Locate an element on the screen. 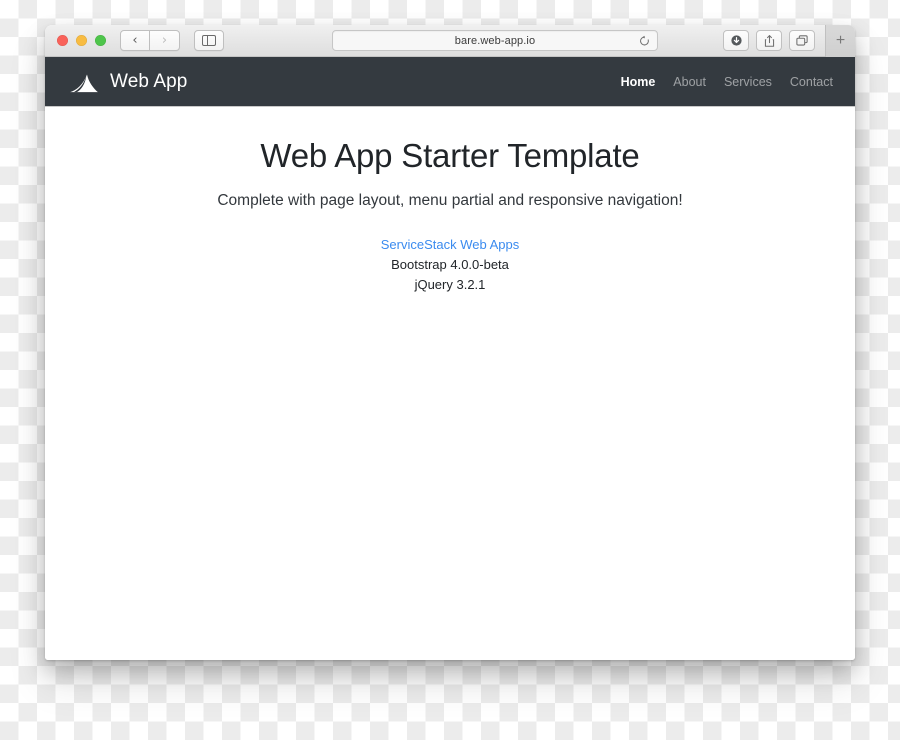 The height and width of the screenshot is (740, 900). window-controls is located at coordinates (75, 40).